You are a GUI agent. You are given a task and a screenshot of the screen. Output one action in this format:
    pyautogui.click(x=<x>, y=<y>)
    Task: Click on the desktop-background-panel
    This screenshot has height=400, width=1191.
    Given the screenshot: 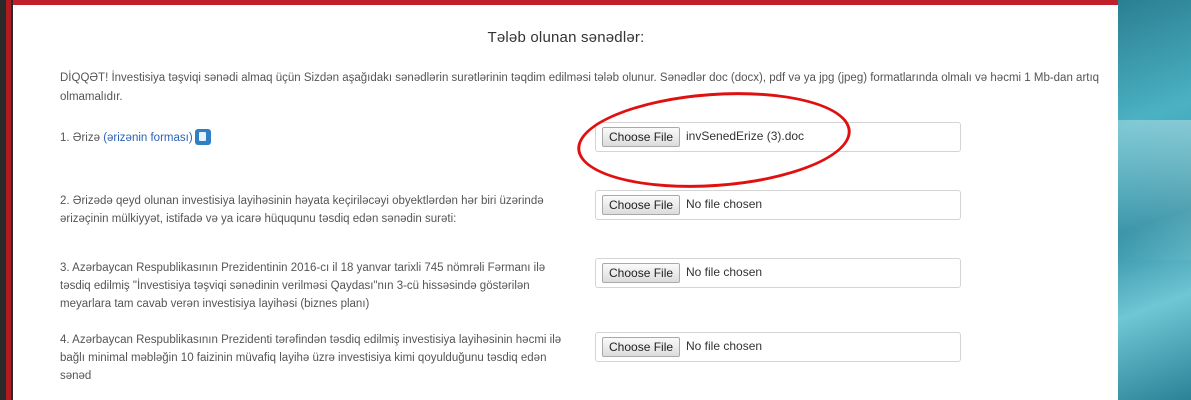 What is the action you would take?
    pyautogui.click(x=1154, y=200)
    